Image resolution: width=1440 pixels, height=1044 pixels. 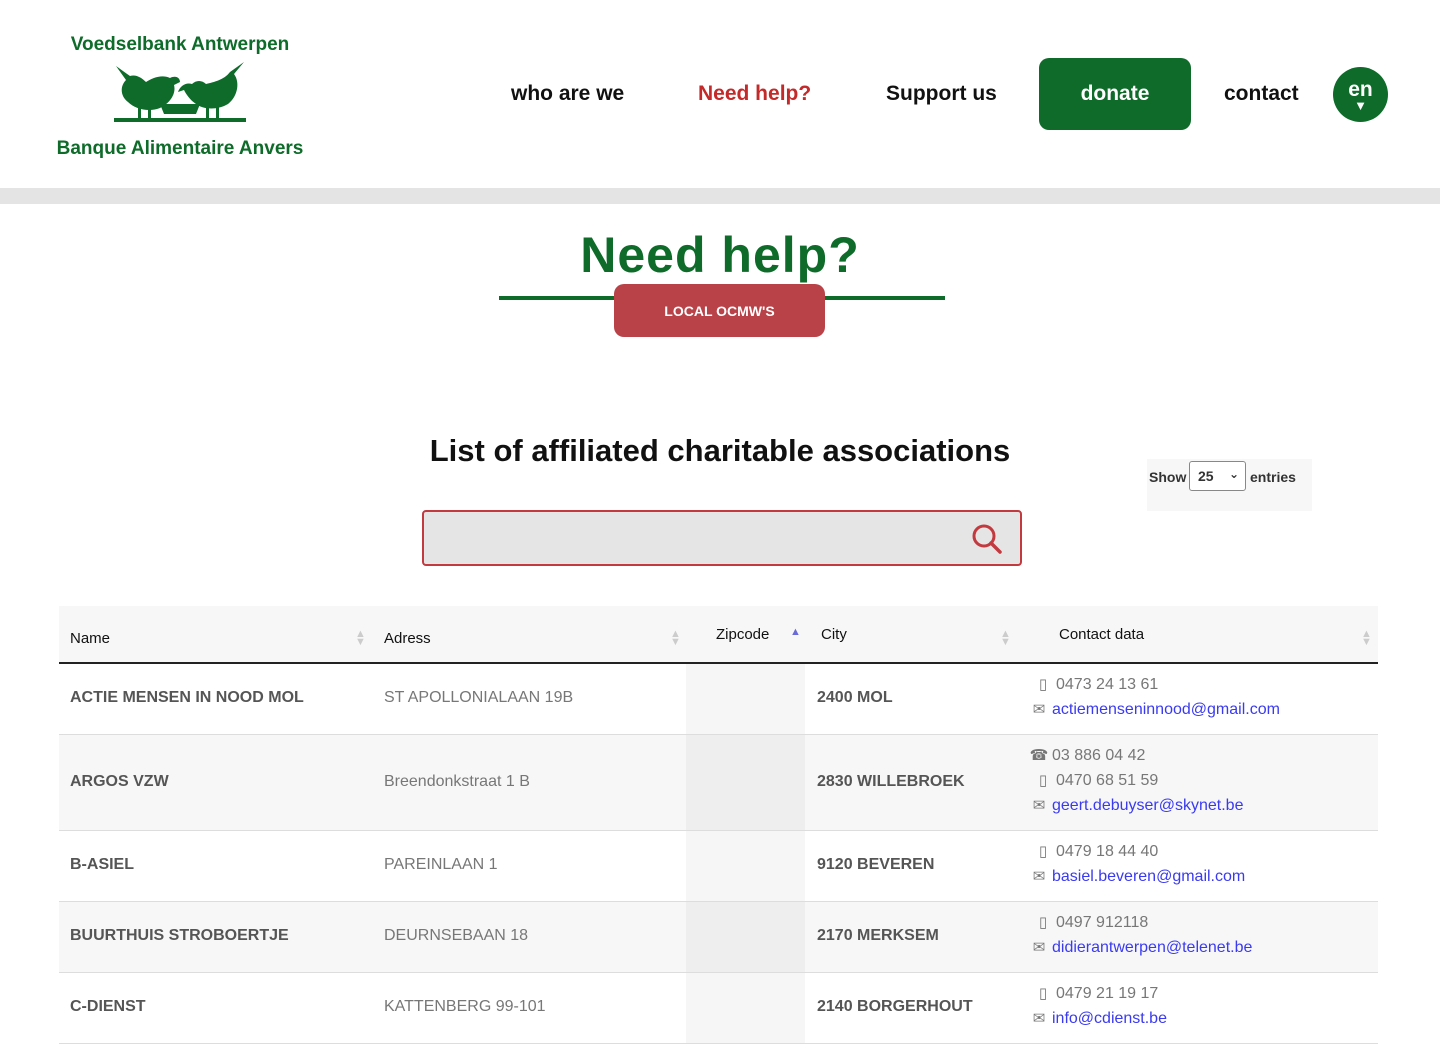 I want to click on chevron-down-icon: ⌄, so click(x=1233, y=474).